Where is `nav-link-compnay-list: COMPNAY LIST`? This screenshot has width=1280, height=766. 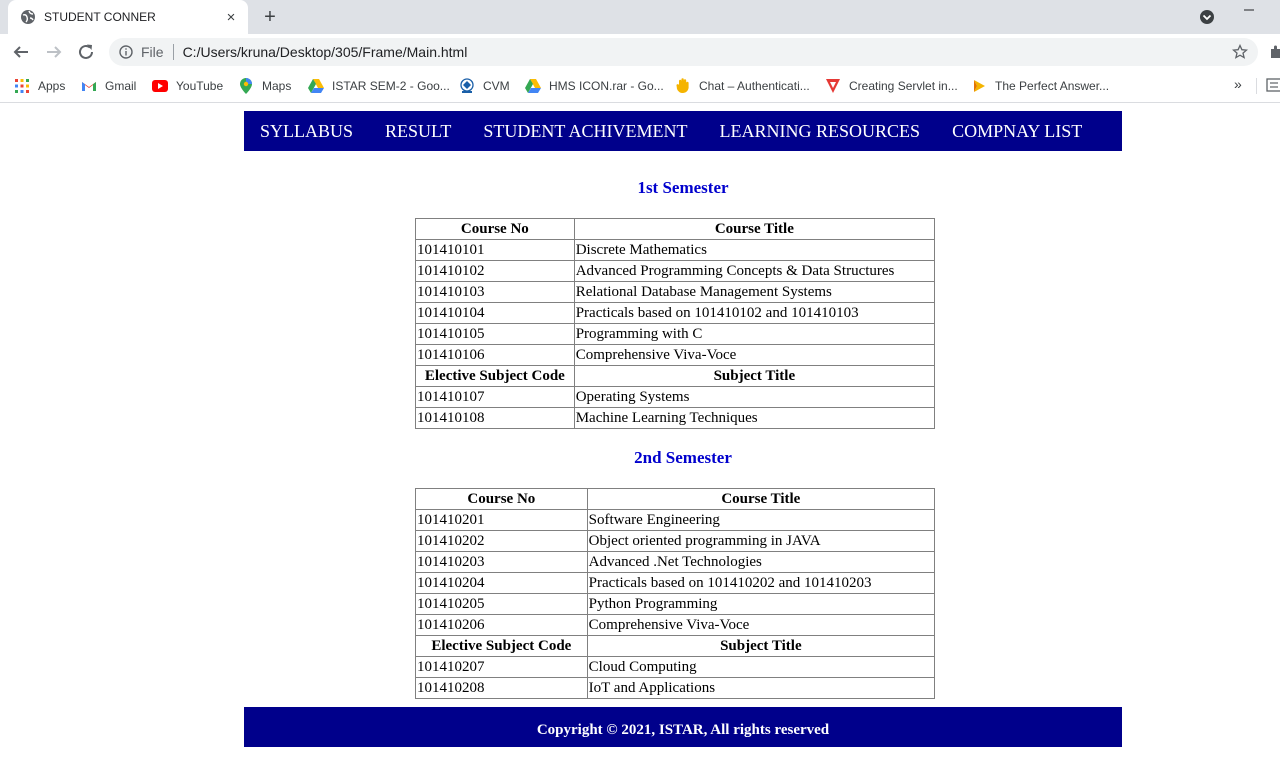 nav-link-compnay-list: COMPNAY LIST is located at coordinates (1017, 131).